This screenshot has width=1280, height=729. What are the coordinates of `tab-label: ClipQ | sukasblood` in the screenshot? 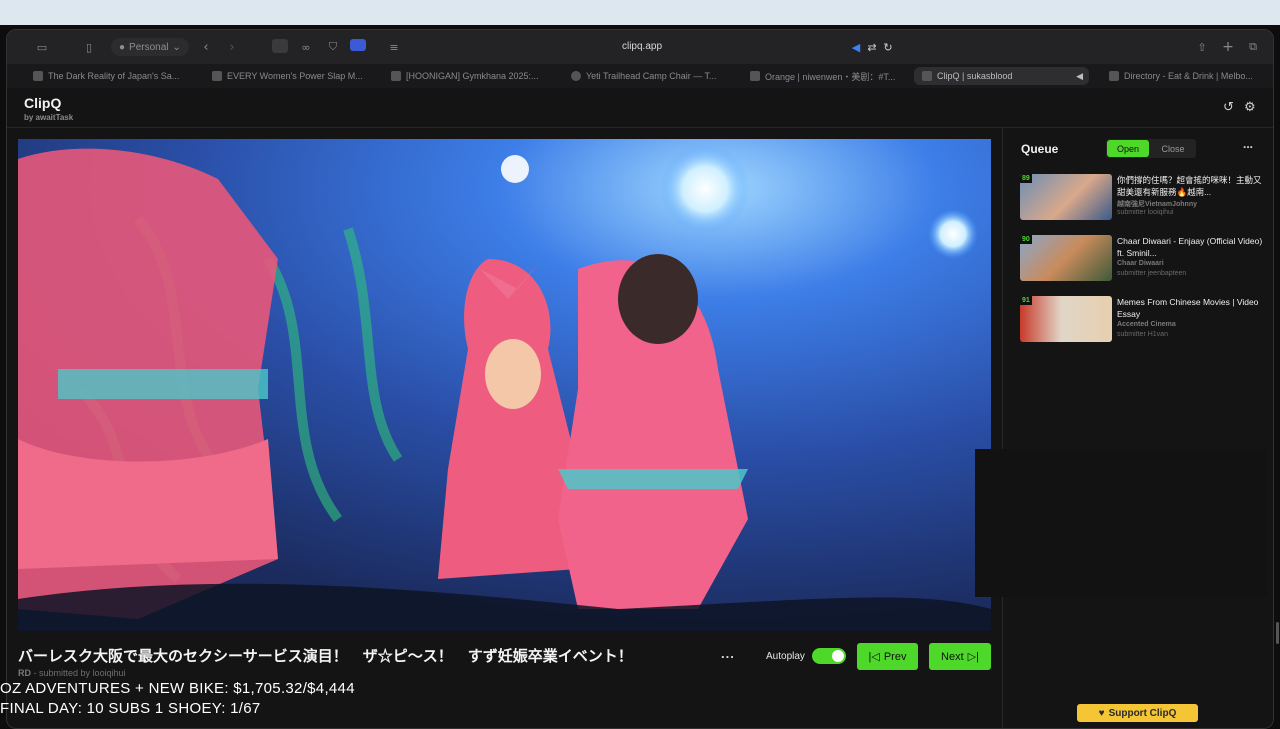 It's located at (975, 76).